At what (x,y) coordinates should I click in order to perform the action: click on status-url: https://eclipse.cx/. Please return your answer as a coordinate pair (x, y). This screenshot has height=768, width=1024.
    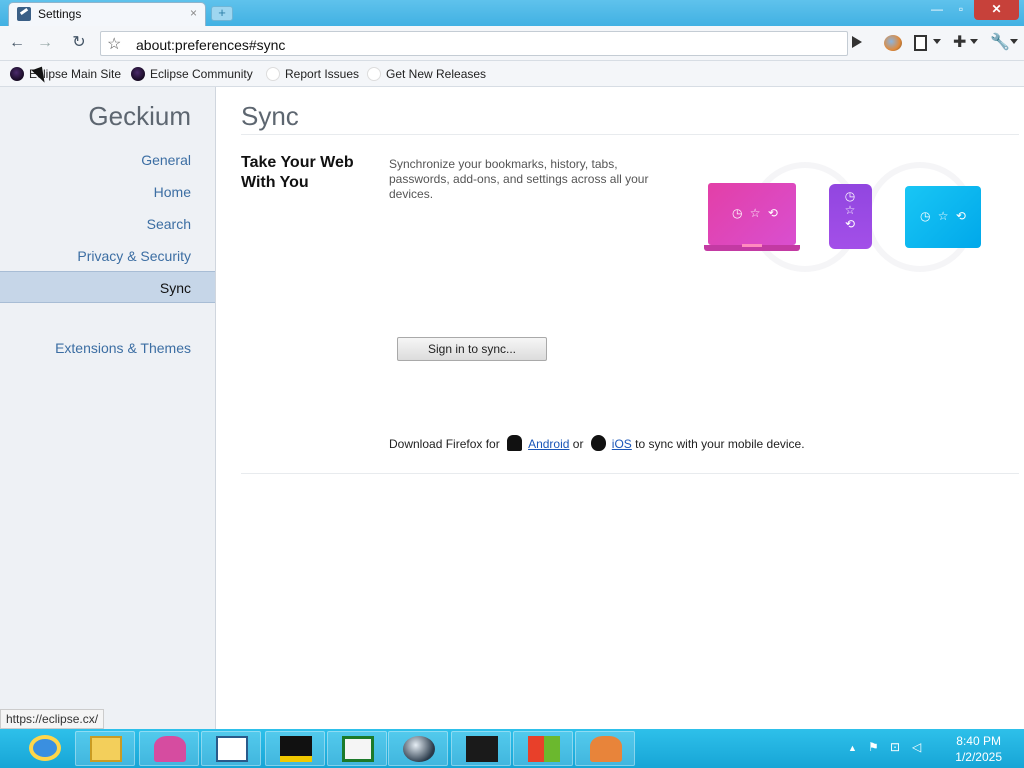
    Looking at the image, I should click on (52, 719).